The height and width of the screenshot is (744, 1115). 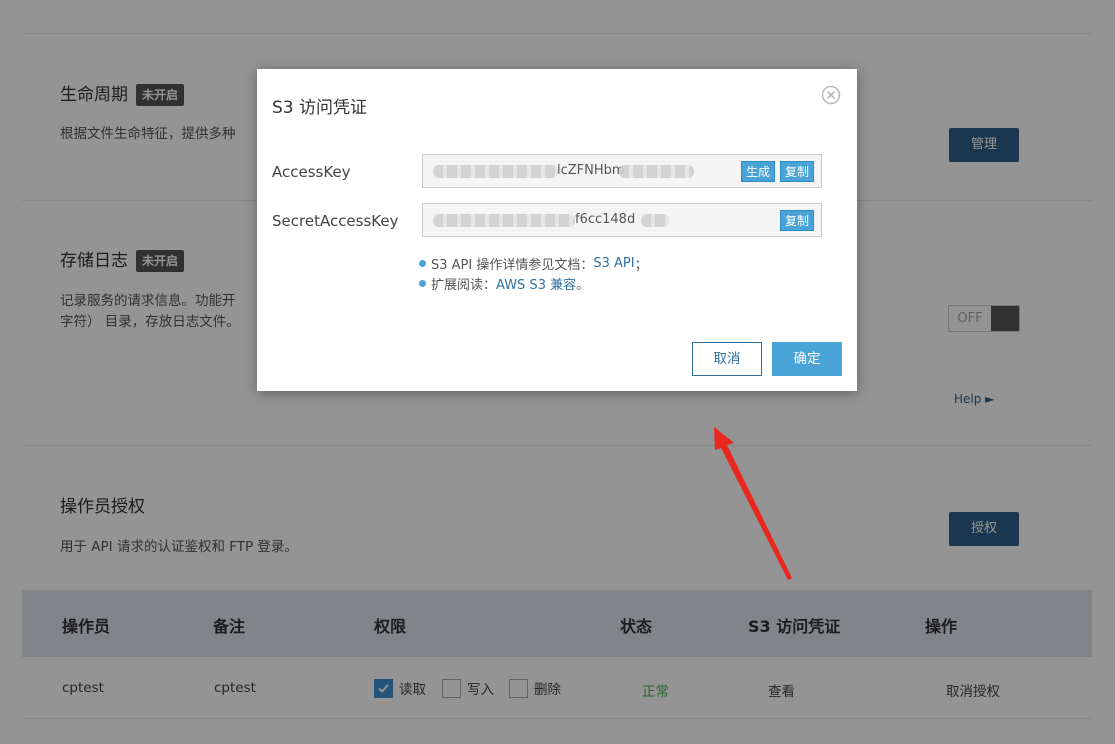 I want to click on note-s3-api: S3 API 操作详情参见文档： S3 API ；, so click(x=533, y=263).